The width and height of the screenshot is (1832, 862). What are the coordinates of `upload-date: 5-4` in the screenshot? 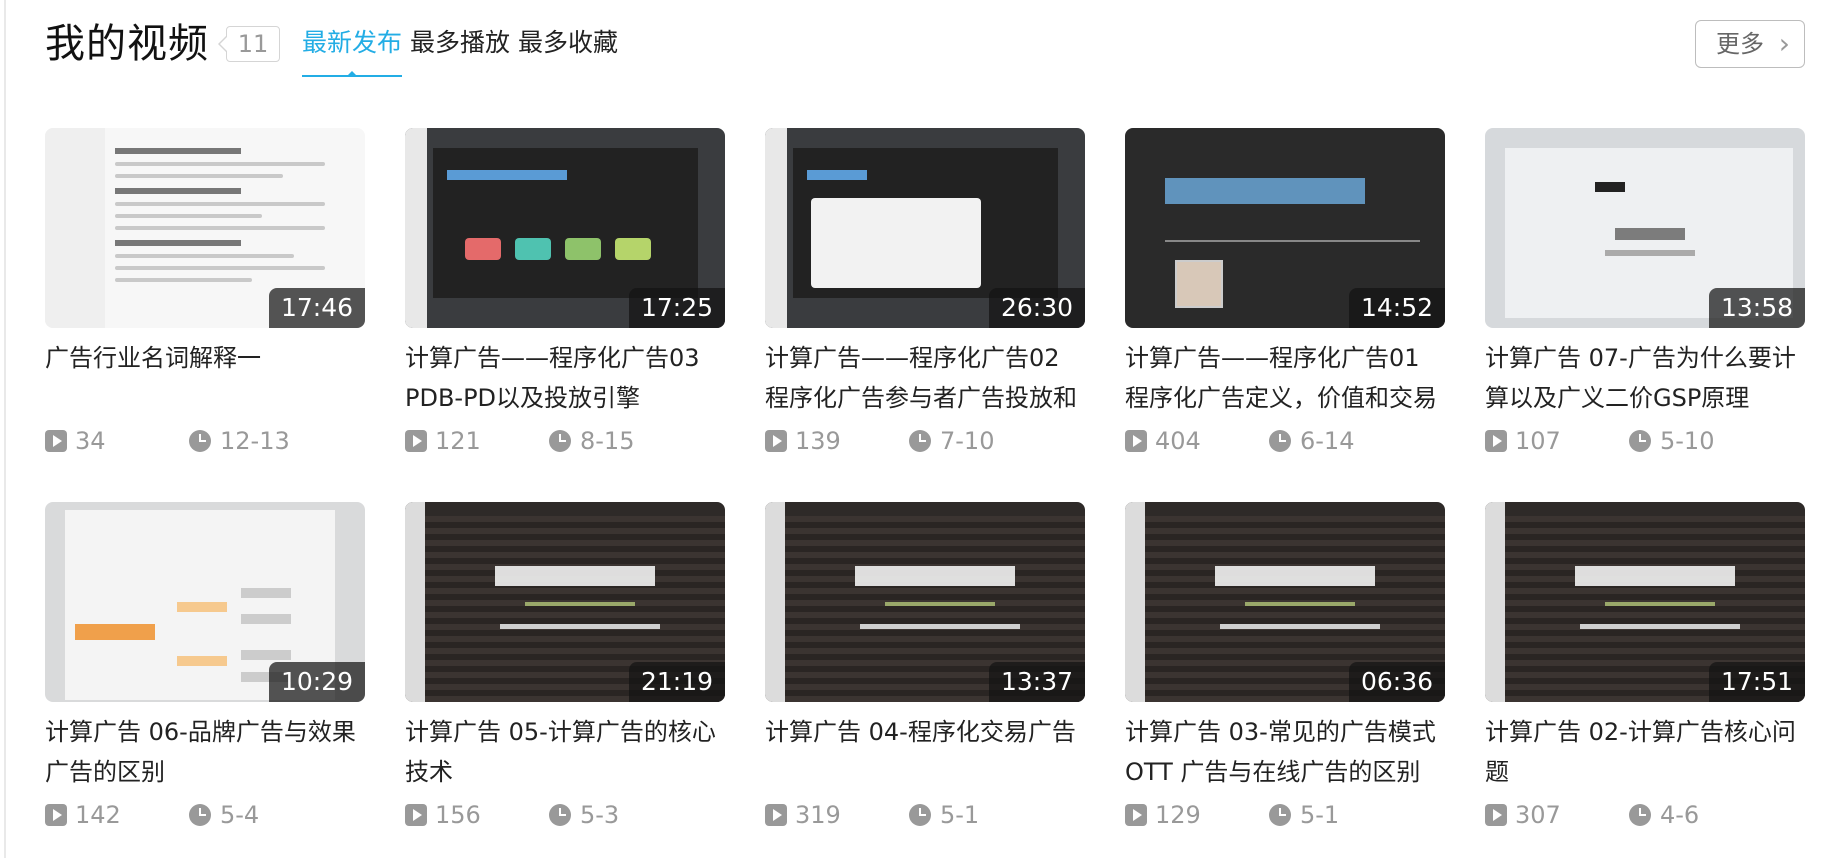 It's located at (240, 815).